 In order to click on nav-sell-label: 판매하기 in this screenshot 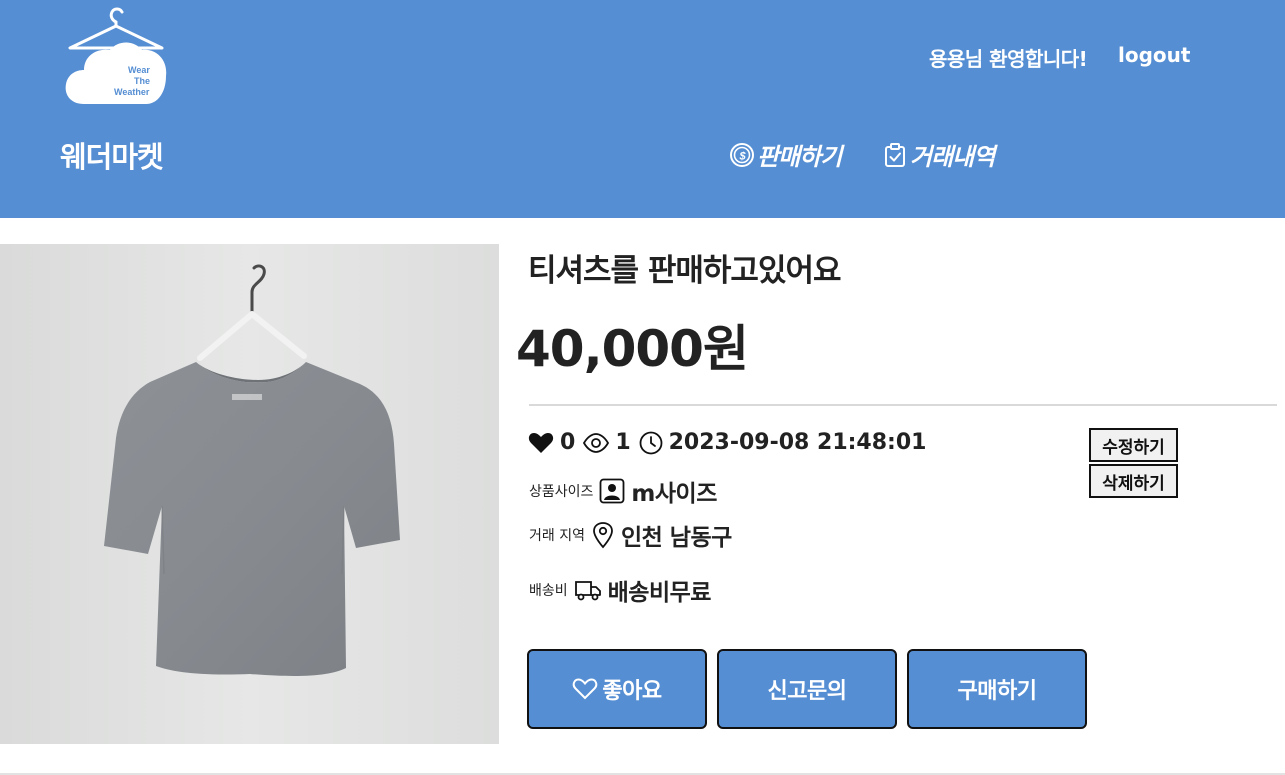, I will do `click(799, 157)`.